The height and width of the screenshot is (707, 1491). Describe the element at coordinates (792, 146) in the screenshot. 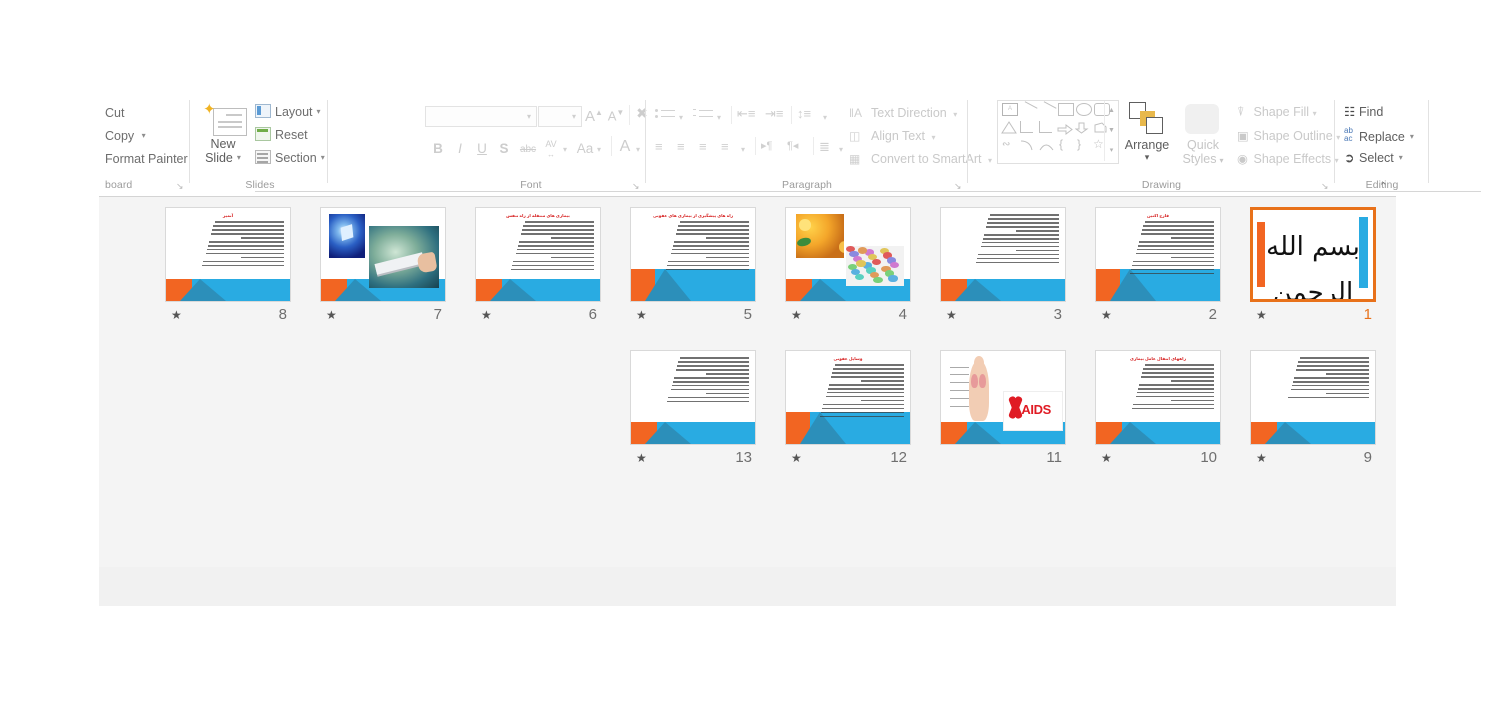

I see `rtl-text-direction-icon: ¶◂` at that location.